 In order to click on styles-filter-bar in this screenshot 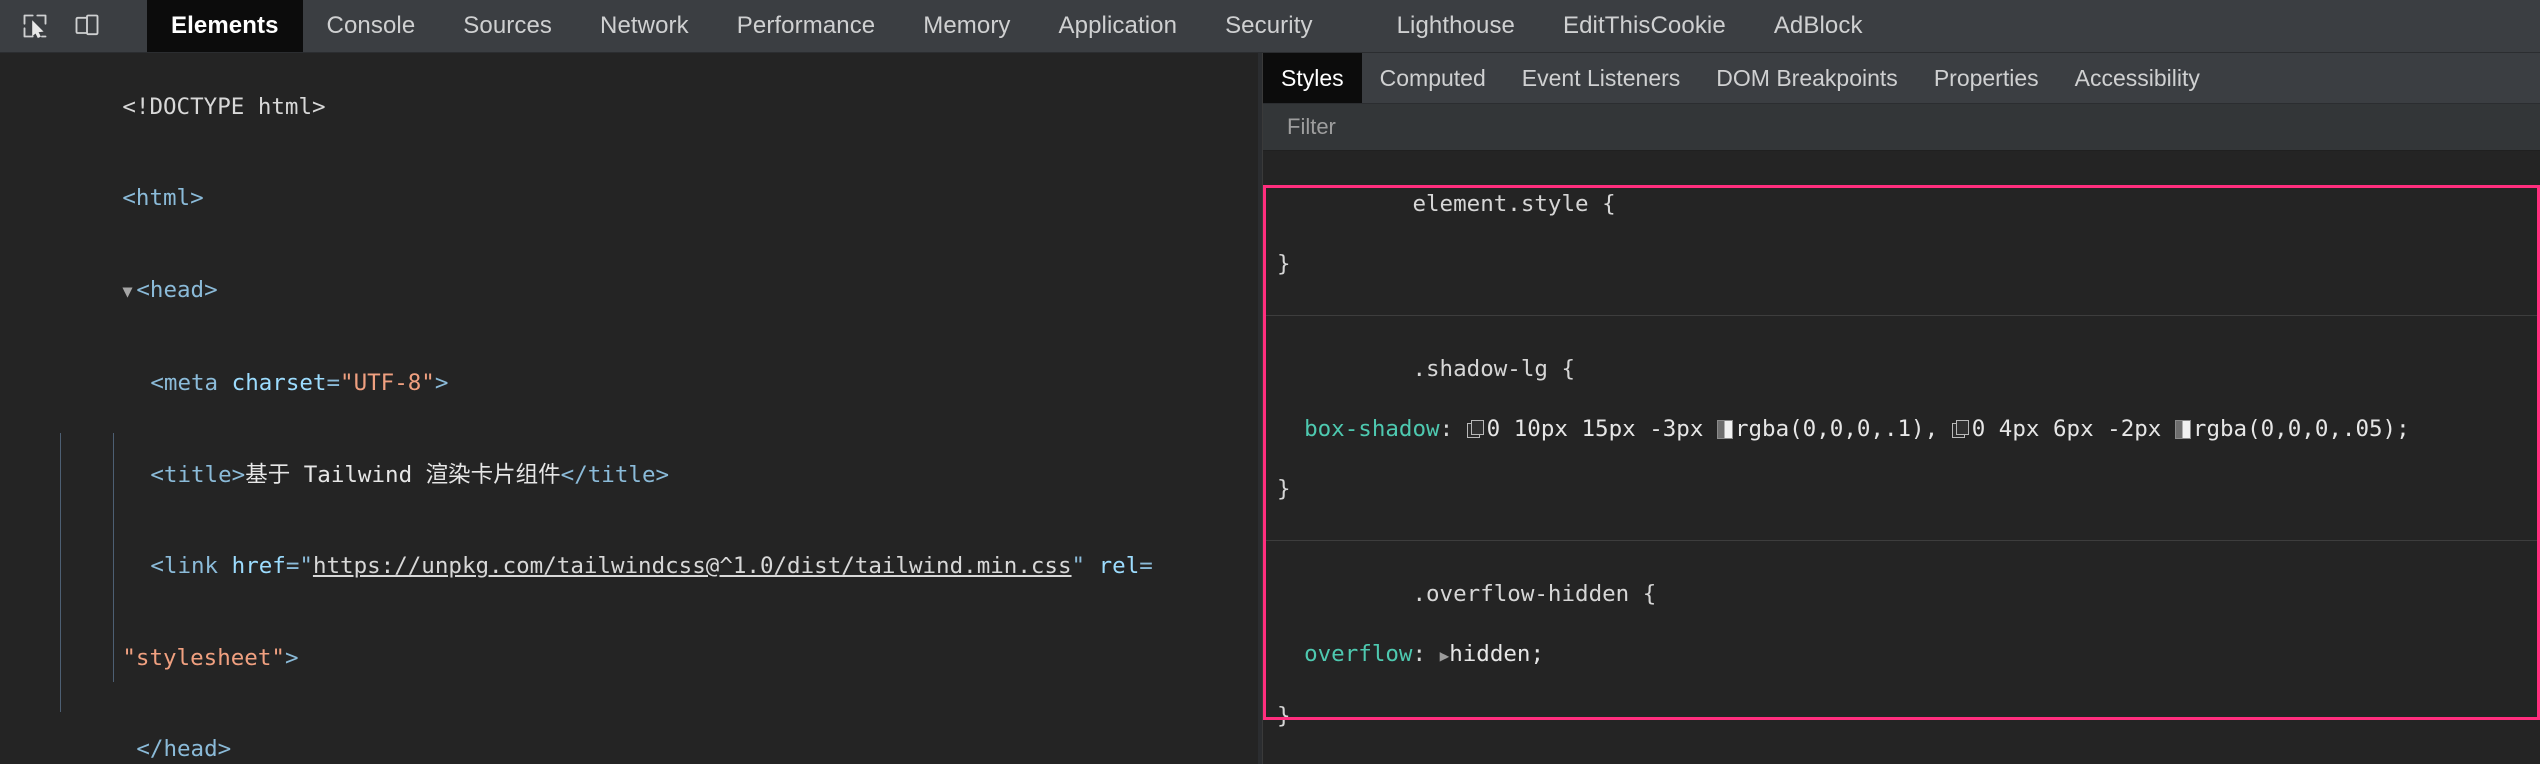, I will do `click(1901, 127)`.